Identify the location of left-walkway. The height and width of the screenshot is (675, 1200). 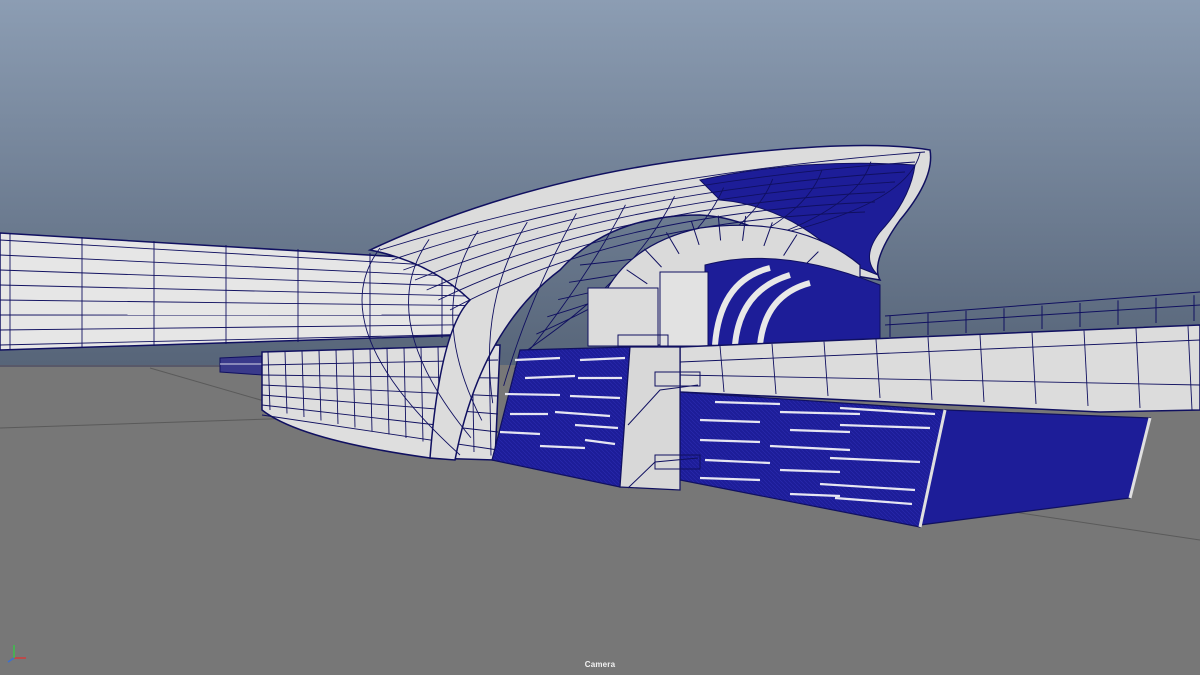
(241, 365).